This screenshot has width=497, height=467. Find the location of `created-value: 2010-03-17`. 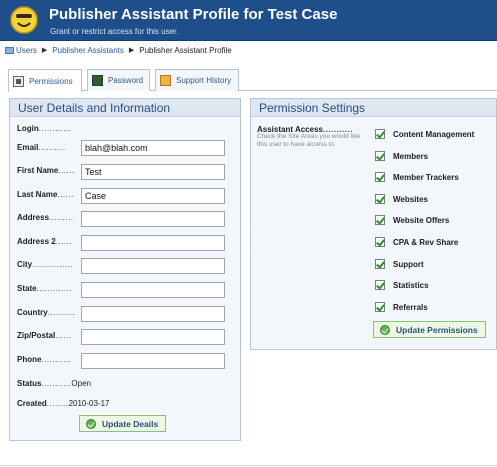

created-value: 2010-03-17 is located at coordinates (89, 403).